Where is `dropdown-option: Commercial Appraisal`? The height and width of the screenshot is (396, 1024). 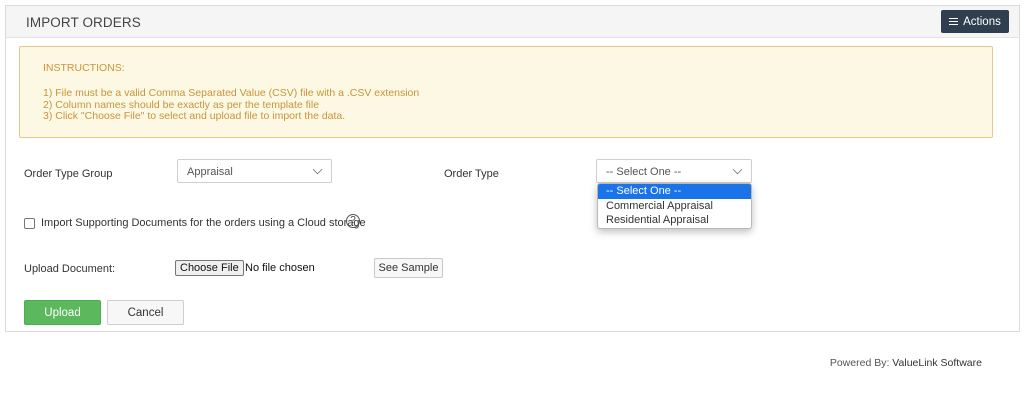
dropdown-option: Commercial Appraisal is located at coordinates (674, 206).